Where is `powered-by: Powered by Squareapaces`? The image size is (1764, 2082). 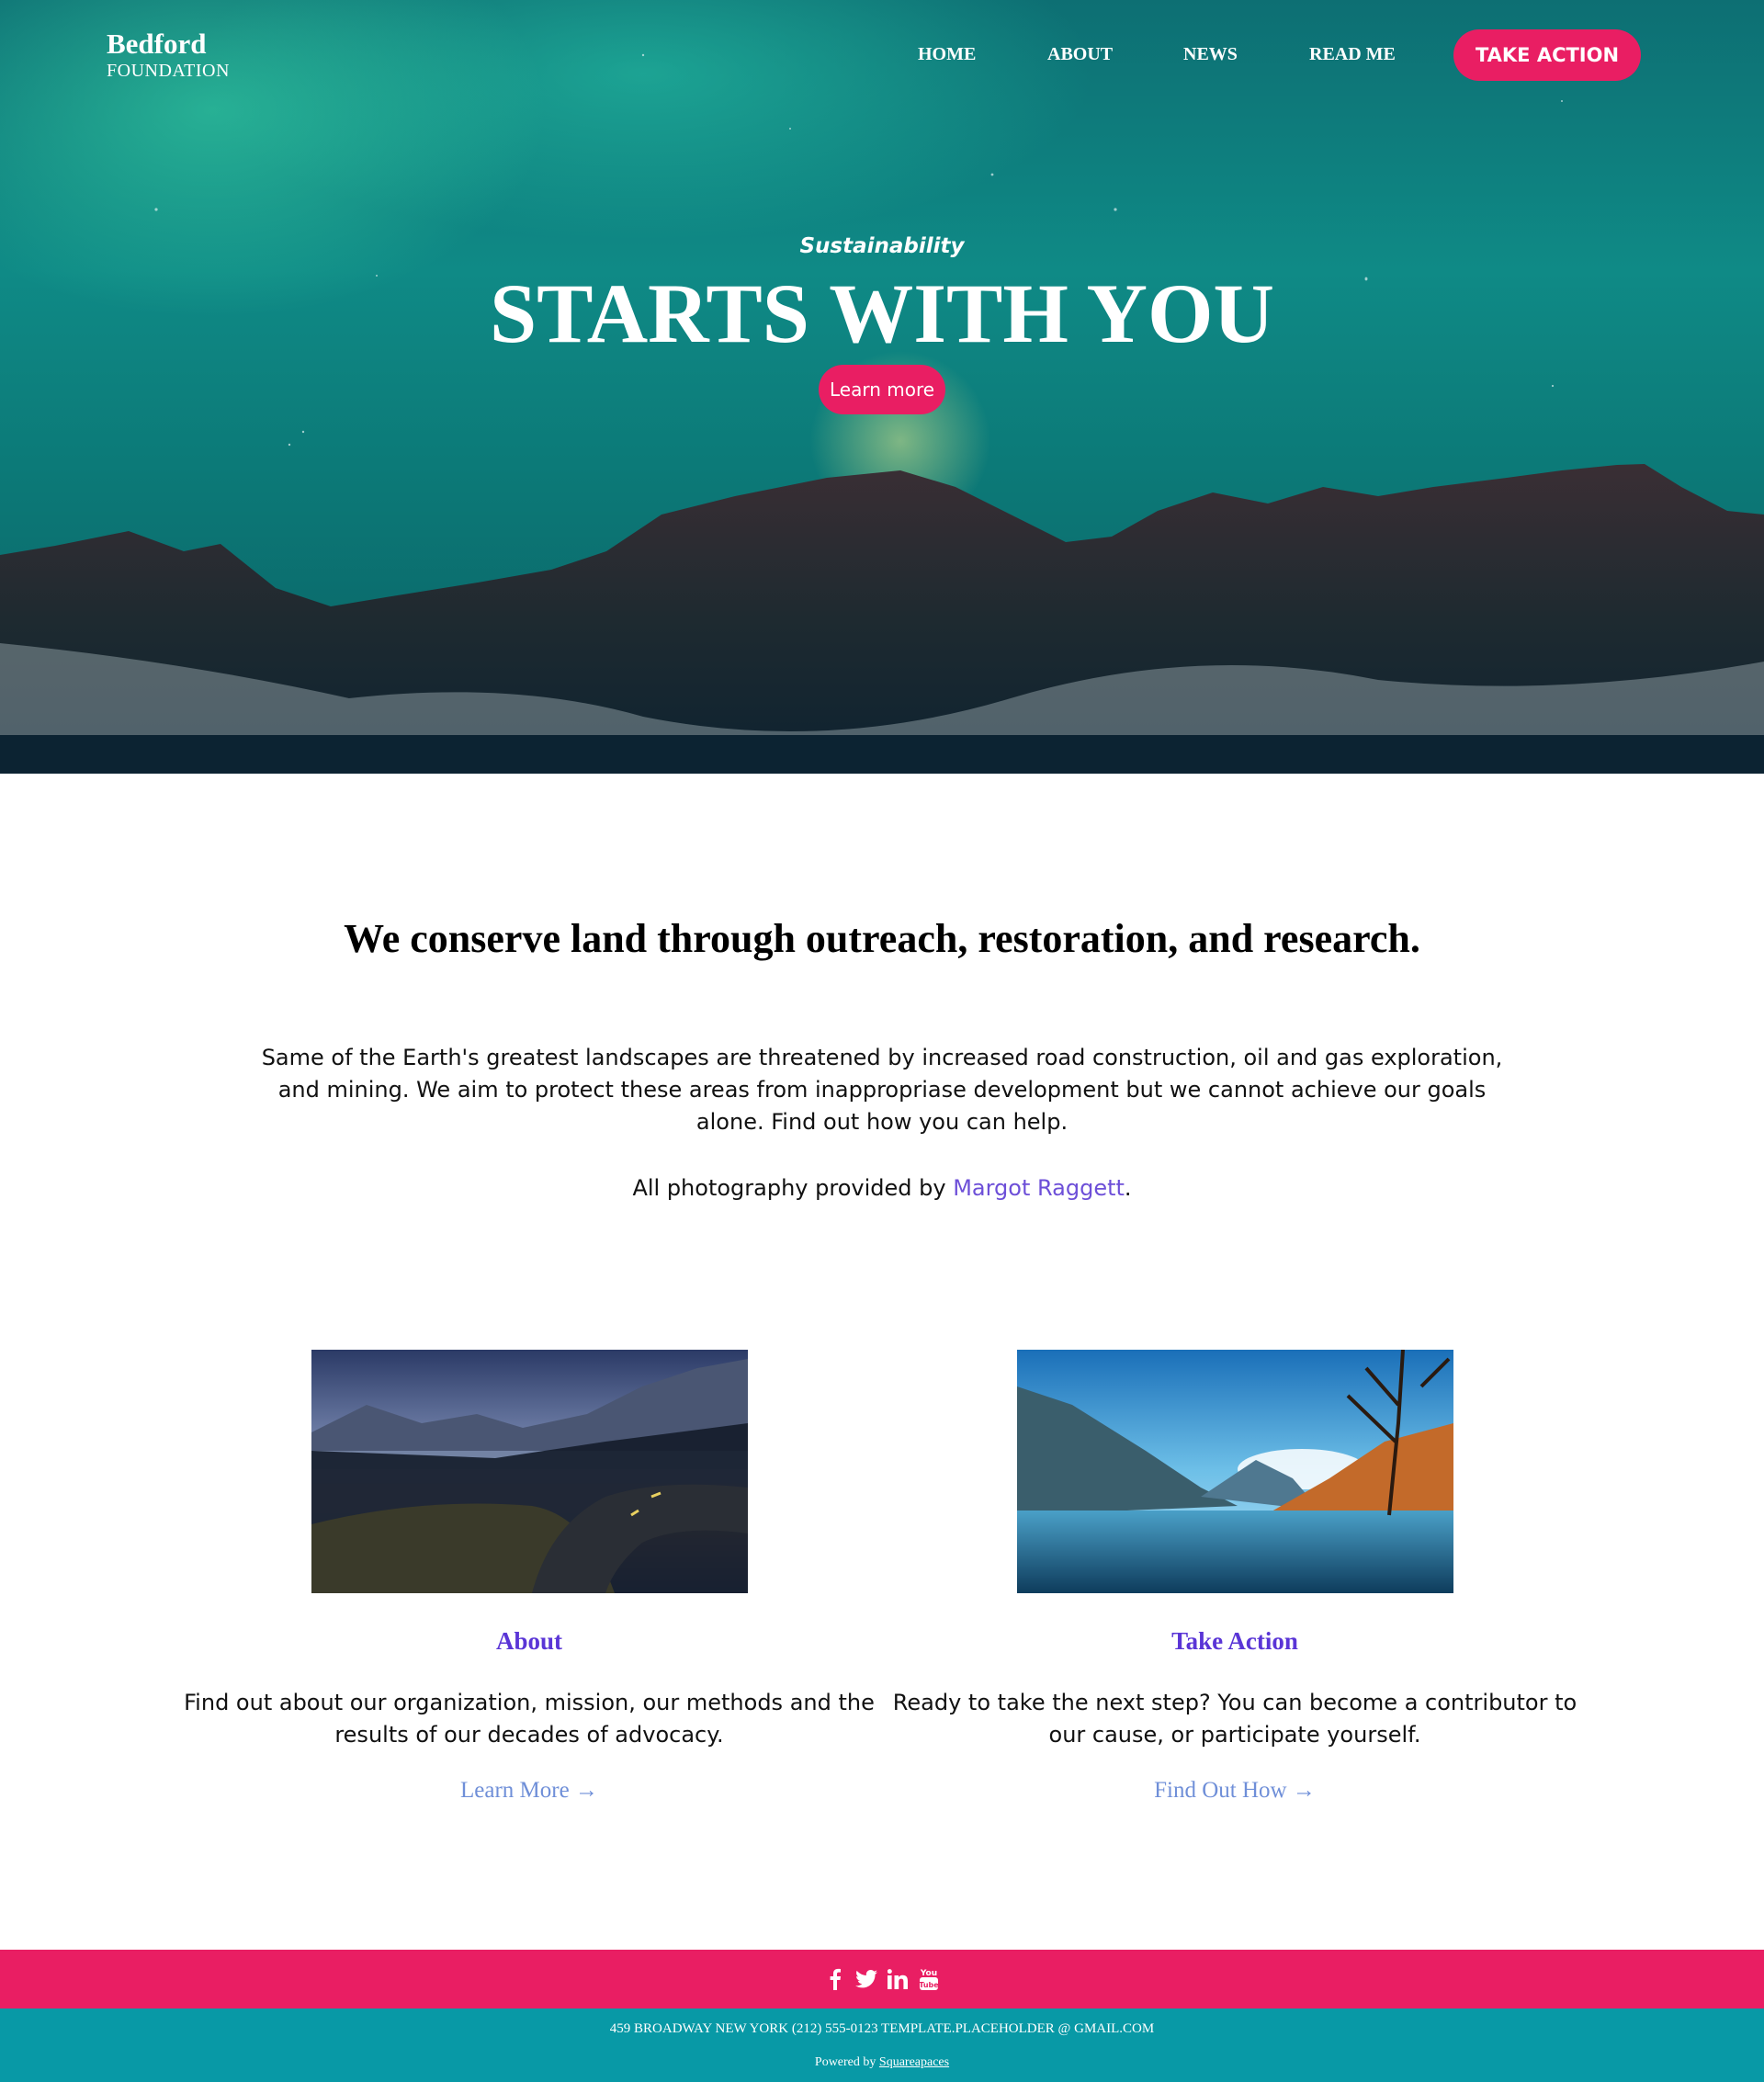 powered-by: Powered by Squareapaces is located at coordinates (882, 2062).